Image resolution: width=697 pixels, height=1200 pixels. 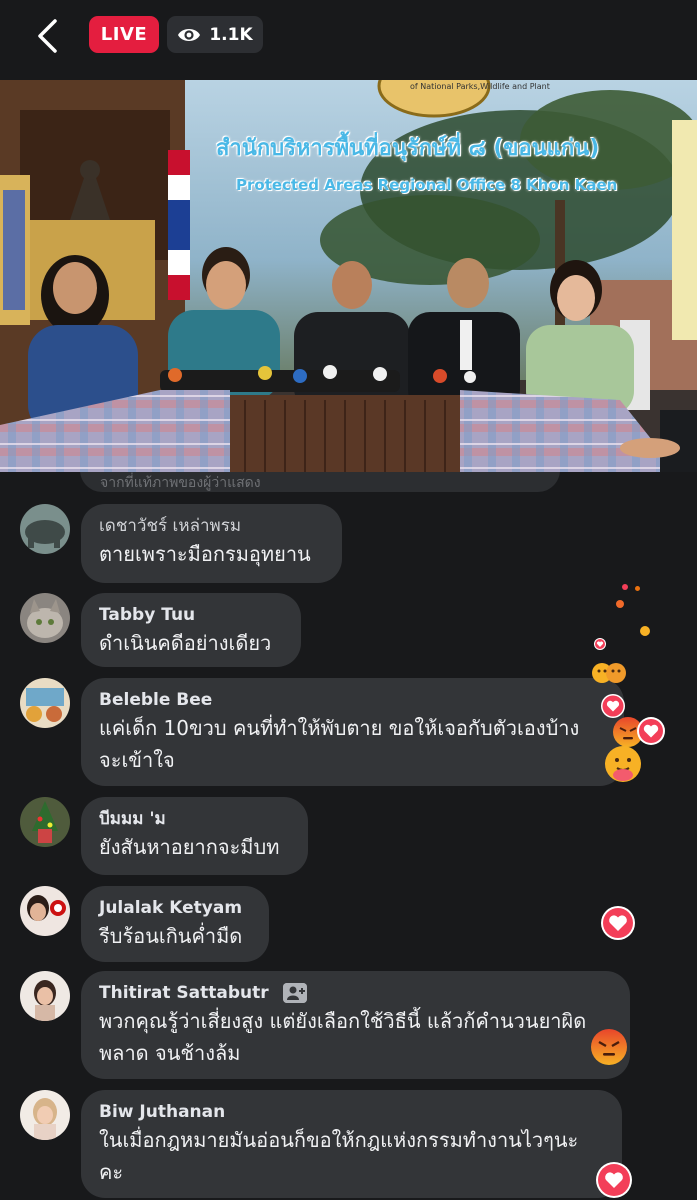 I want to click on comment-author: Beleble Bee, so click(x=352, y=700).